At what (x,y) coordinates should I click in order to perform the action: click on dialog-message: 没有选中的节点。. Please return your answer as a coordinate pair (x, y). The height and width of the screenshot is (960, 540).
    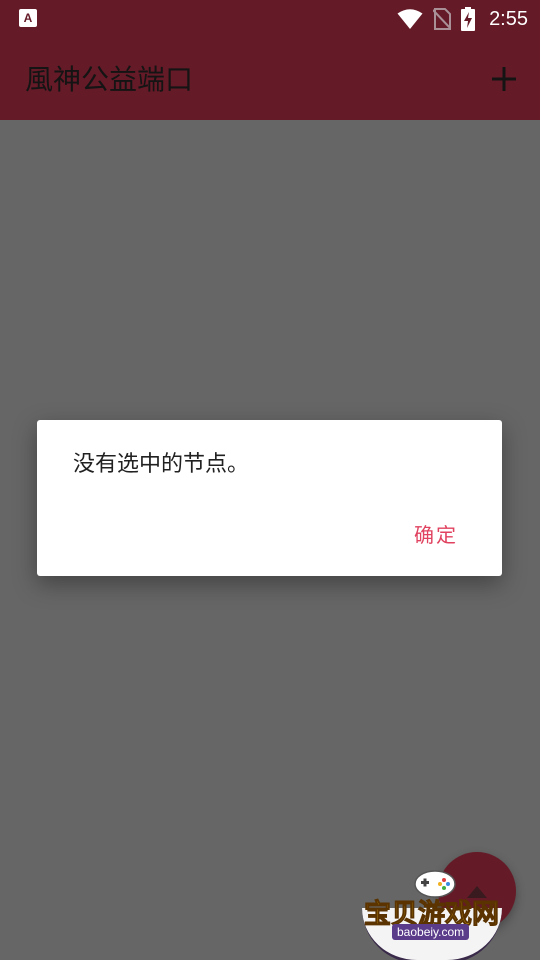
    Looking at the image, I should click on (161, 464).